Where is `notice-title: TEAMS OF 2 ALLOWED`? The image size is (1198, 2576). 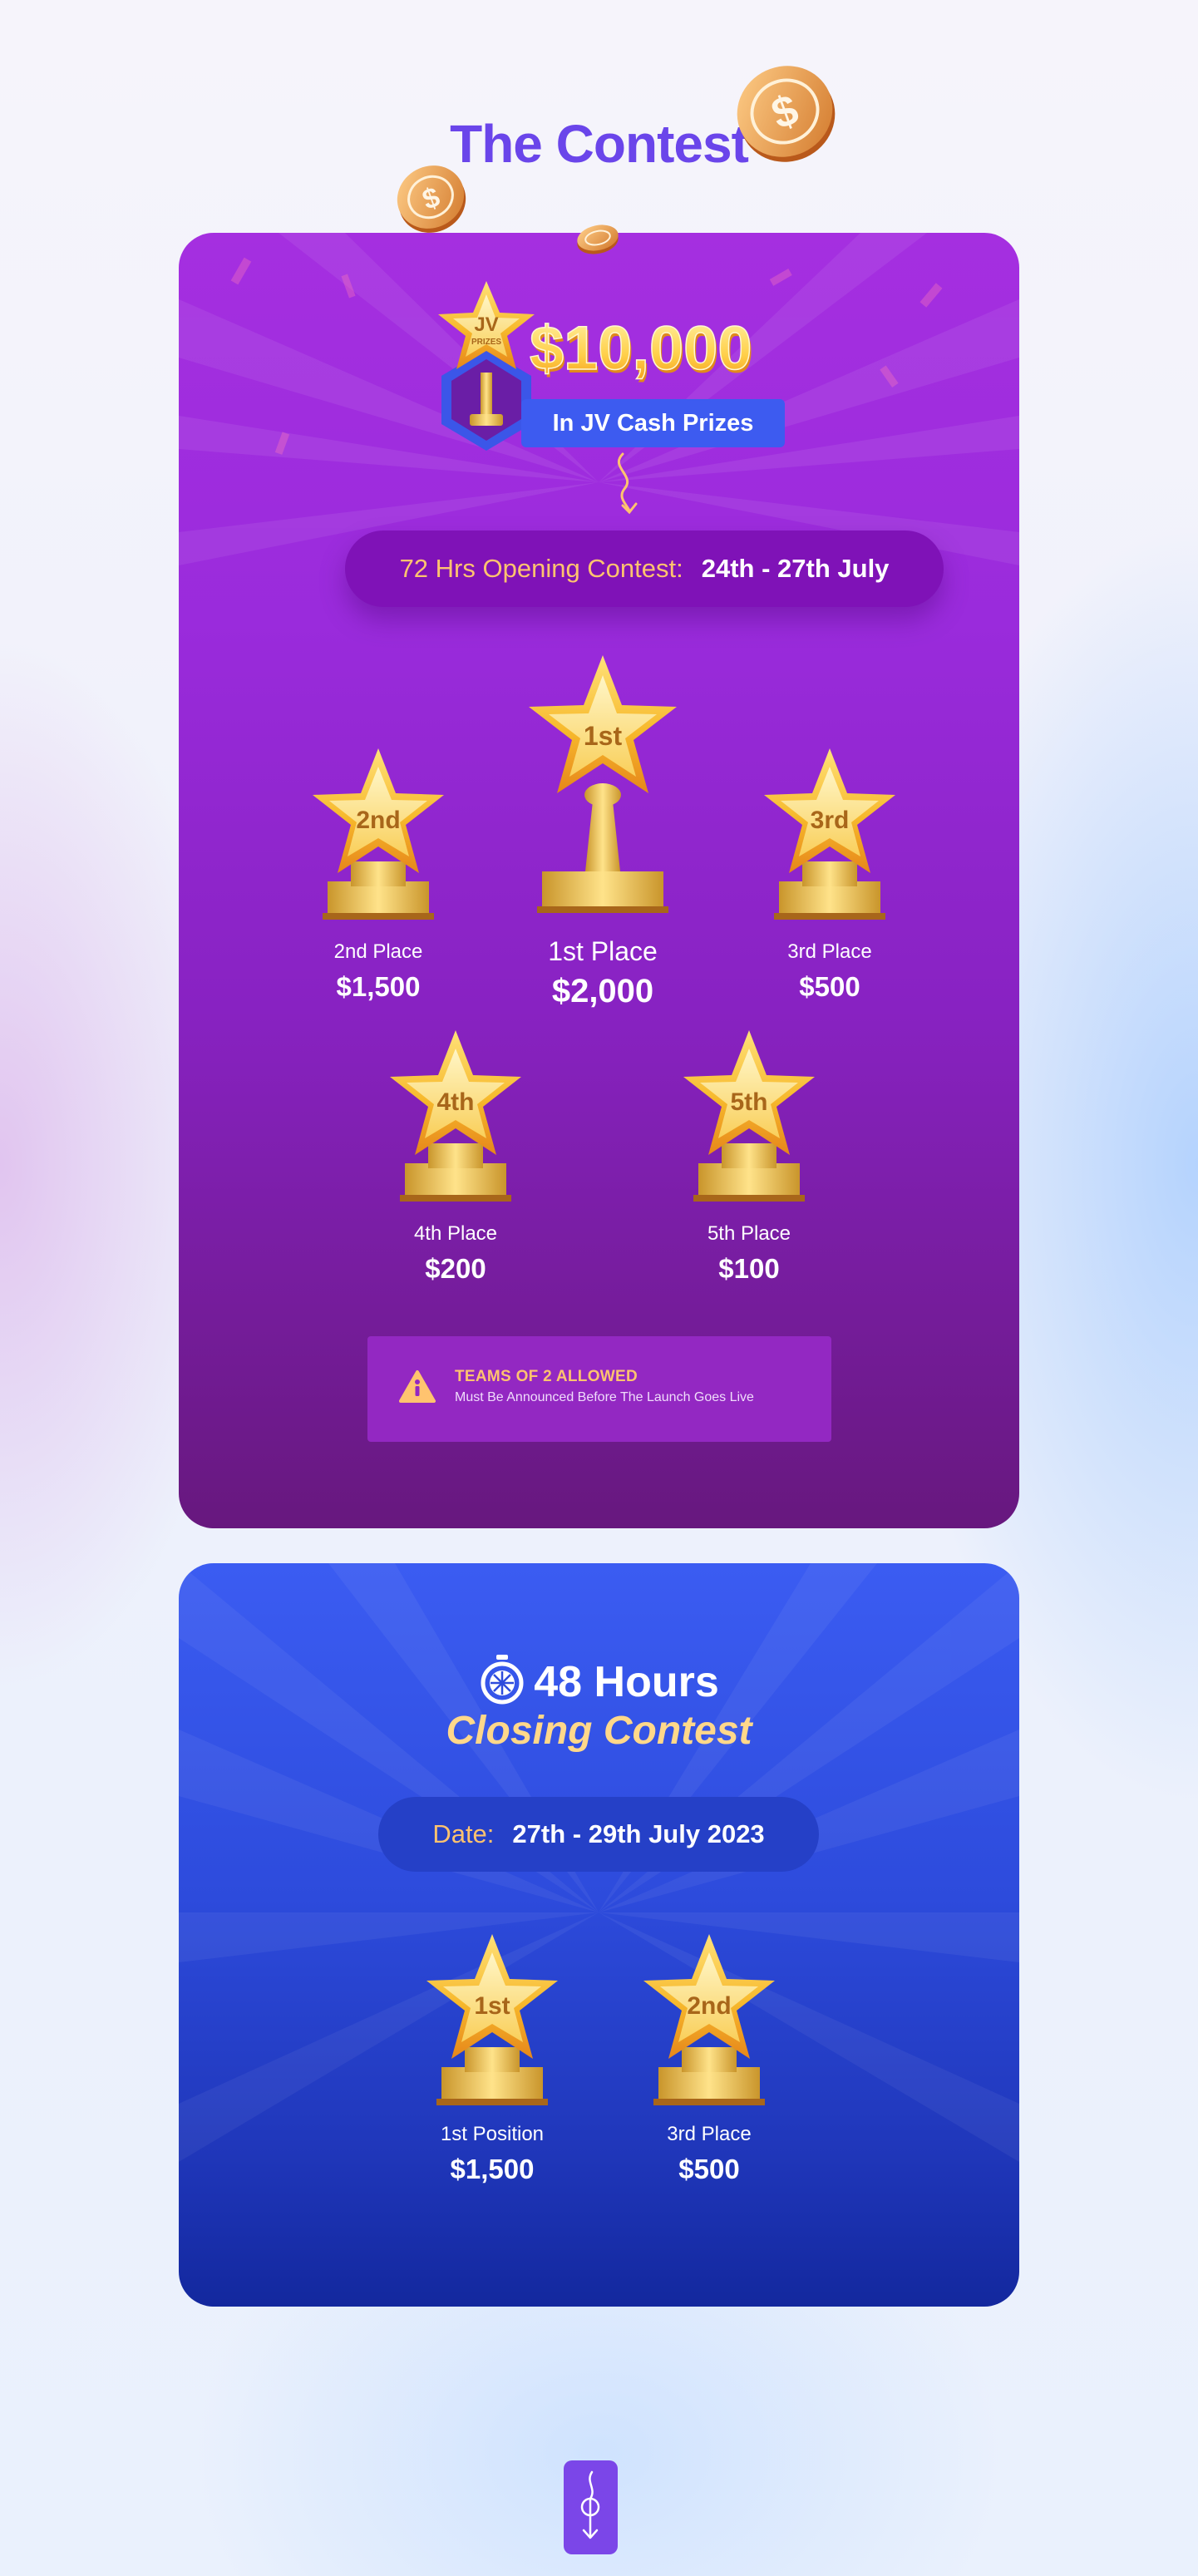
notice-title: TEAMS OF 2 ALLOWED is located at coordinates (547, 1376).